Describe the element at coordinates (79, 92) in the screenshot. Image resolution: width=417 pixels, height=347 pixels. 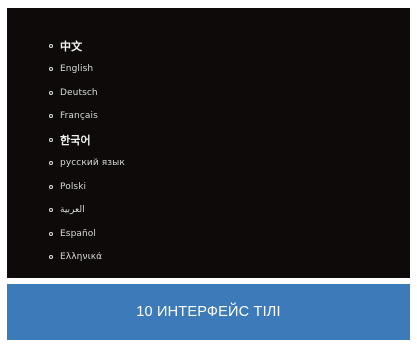
I see `language-label: Deutsch` at that location.